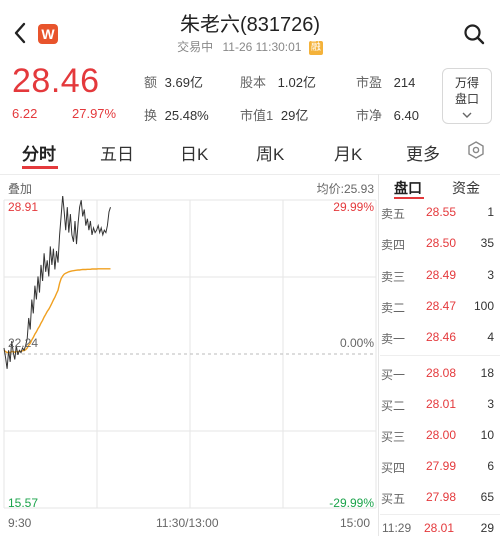 Image resolution: width=500 pixels, height=536 pixels. Describe the element at coordinates (385, 81) in the screenshot. I see `stat-pe: 市盈 214` at that location.